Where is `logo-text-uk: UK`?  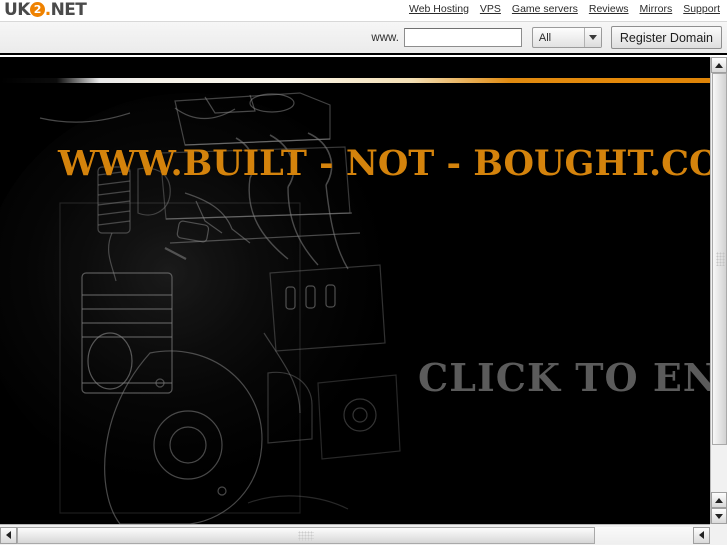
logo-text-uk: UK is located at coordinates (17, 10).